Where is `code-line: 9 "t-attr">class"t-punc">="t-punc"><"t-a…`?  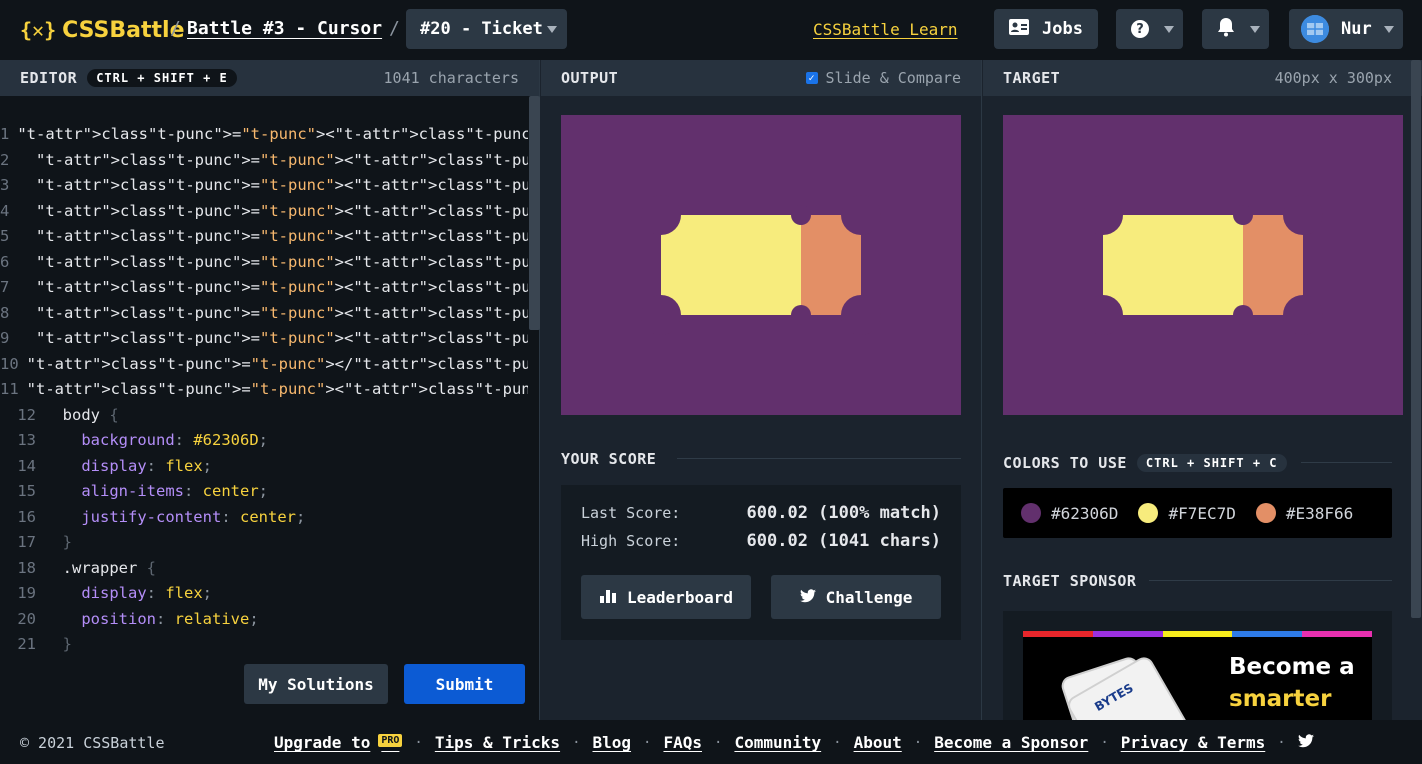 code-line: 9 "t-attr">class"t-punc">="t-punc"><"t-a… is located at coordinates (264, 339).